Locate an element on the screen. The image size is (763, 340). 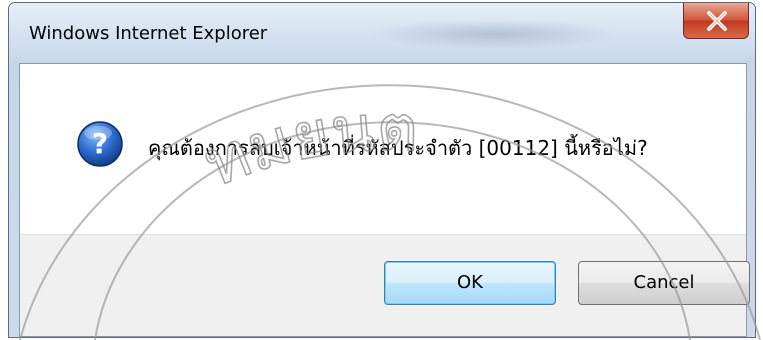
window-title: Windows Internet Explorer is located at coordinates (148, 33).